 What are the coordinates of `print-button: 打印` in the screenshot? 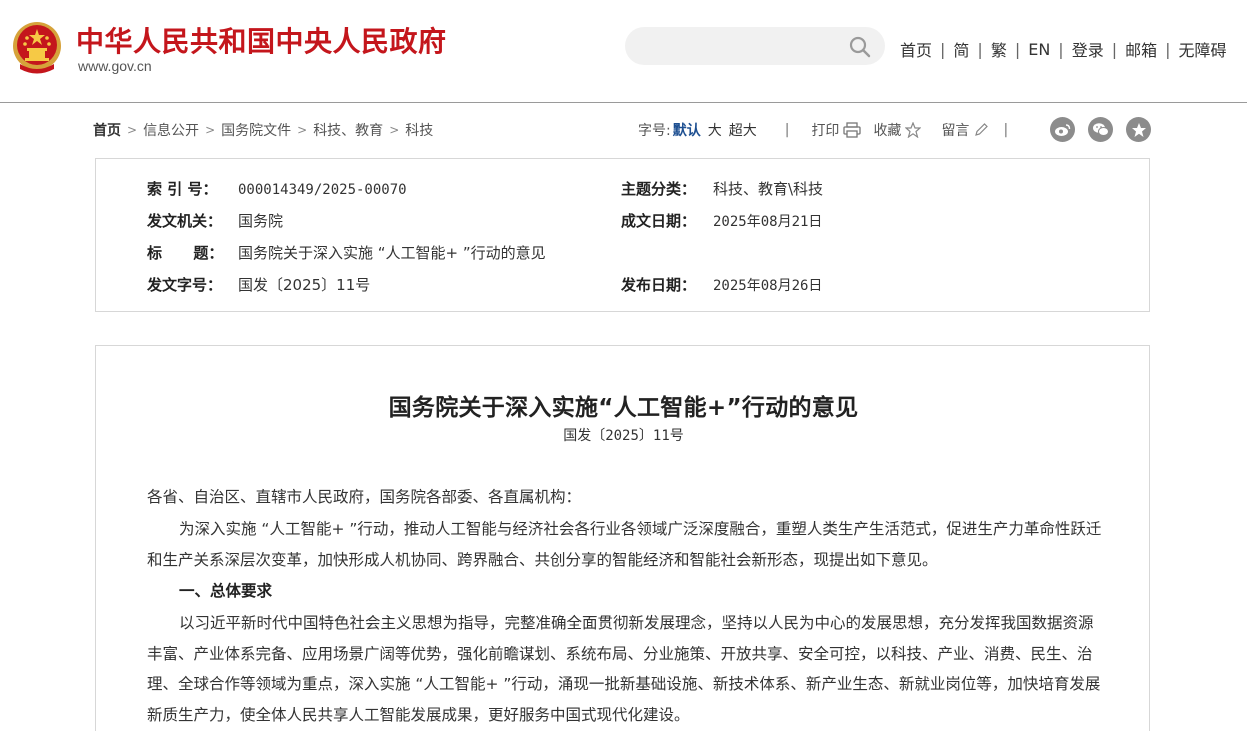 It's located at (825, 130).